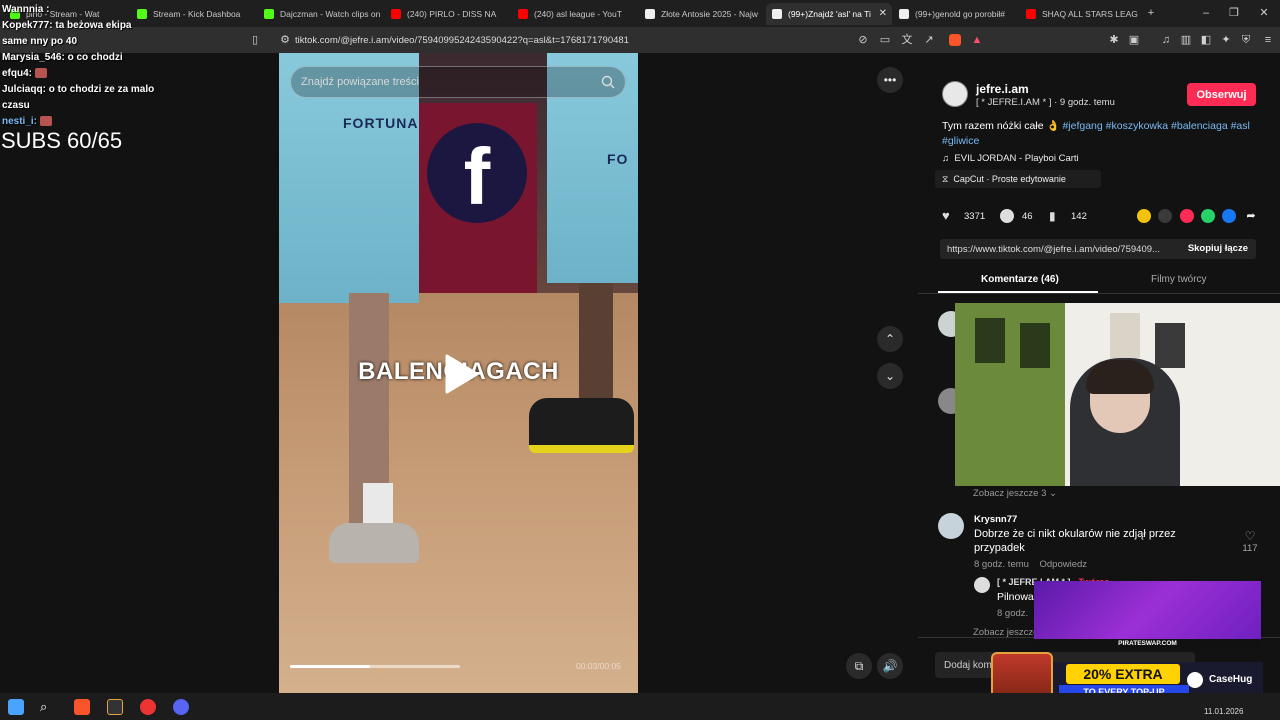 The image size is (1280, 720). What do you see at coordinates (1218, 248) in the screenshot?
I see `copy-link-button: Skopiuj łącze` at bounding box center [1218, 248].